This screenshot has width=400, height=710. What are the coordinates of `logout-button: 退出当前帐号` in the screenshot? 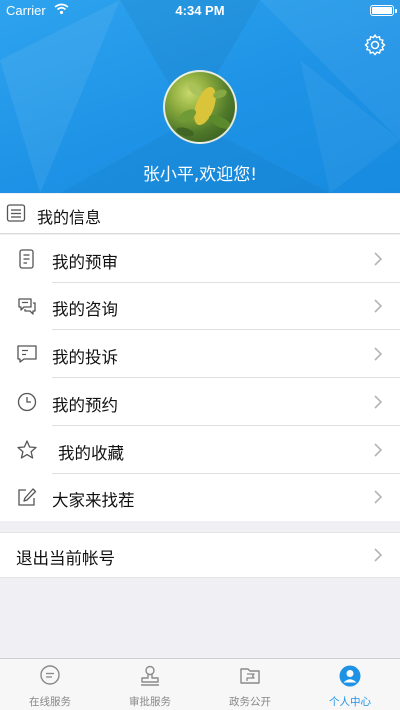 It's located at (200, 555).